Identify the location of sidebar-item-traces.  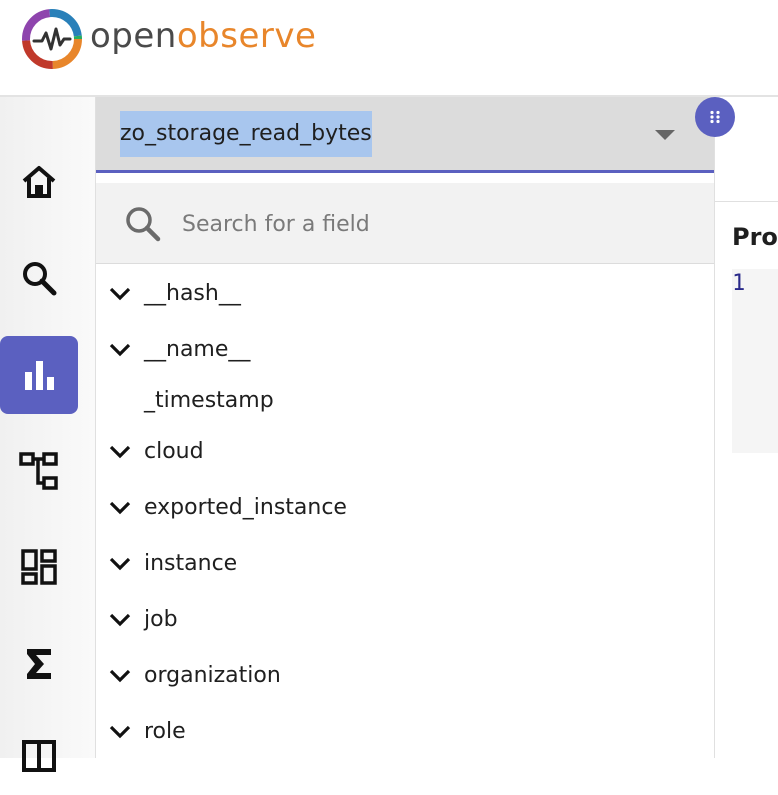
(39, 471).